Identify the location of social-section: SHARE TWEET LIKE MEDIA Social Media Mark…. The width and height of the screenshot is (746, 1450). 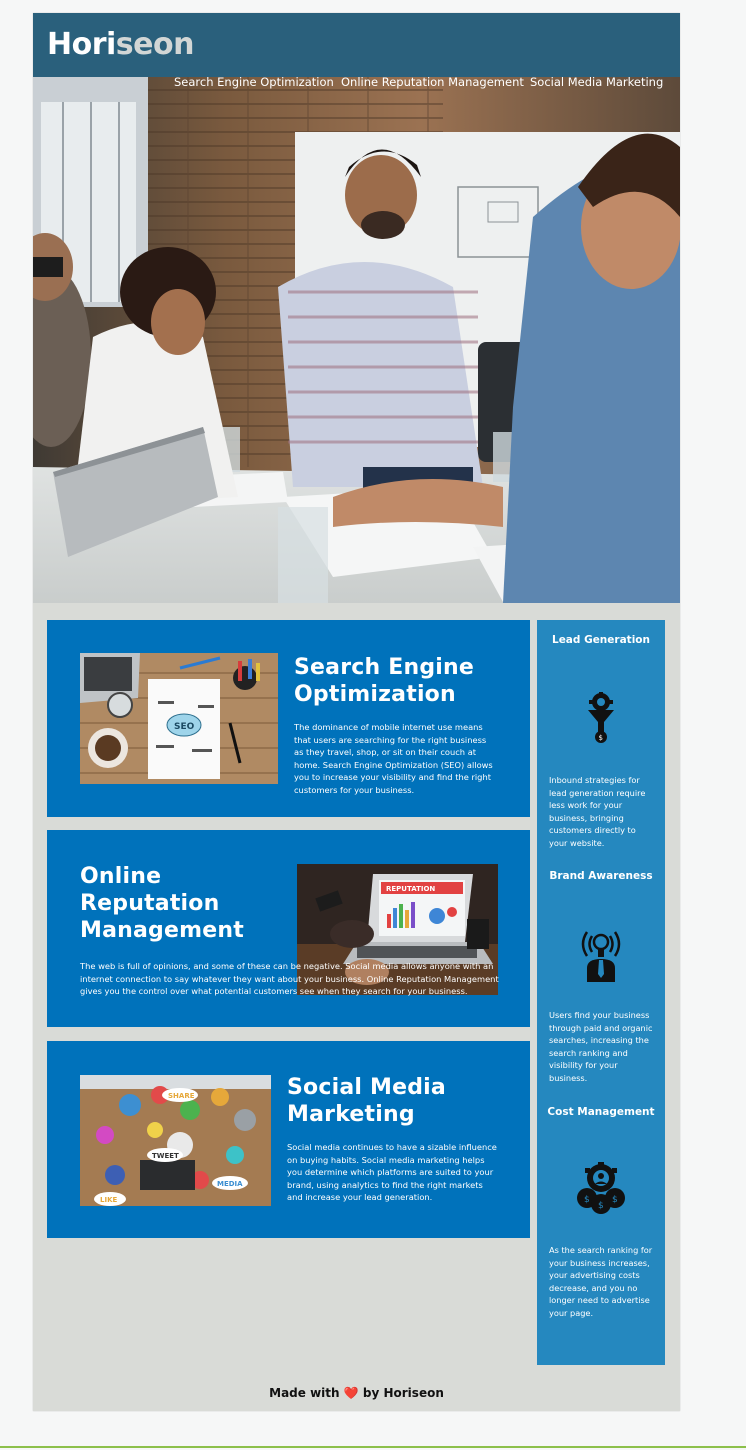
(288, 1139).